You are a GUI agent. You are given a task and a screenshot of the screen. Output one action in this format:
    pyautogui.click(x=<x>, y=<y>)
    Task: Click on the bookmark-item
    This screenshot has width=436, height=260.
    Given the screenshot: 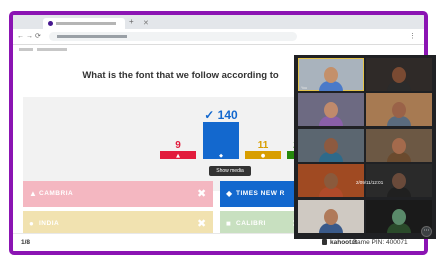 What is the action you would take?
    pyautogui.click(x=52, y=49)
    